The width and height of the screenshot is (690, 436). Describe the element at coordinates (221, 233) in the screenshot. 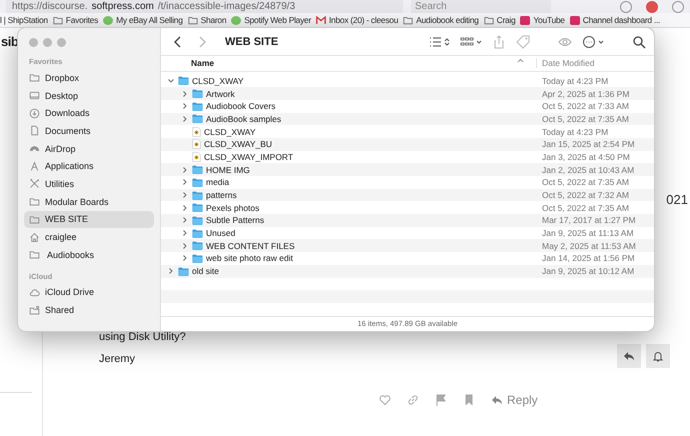

I see `file-name: Unused` at that location.